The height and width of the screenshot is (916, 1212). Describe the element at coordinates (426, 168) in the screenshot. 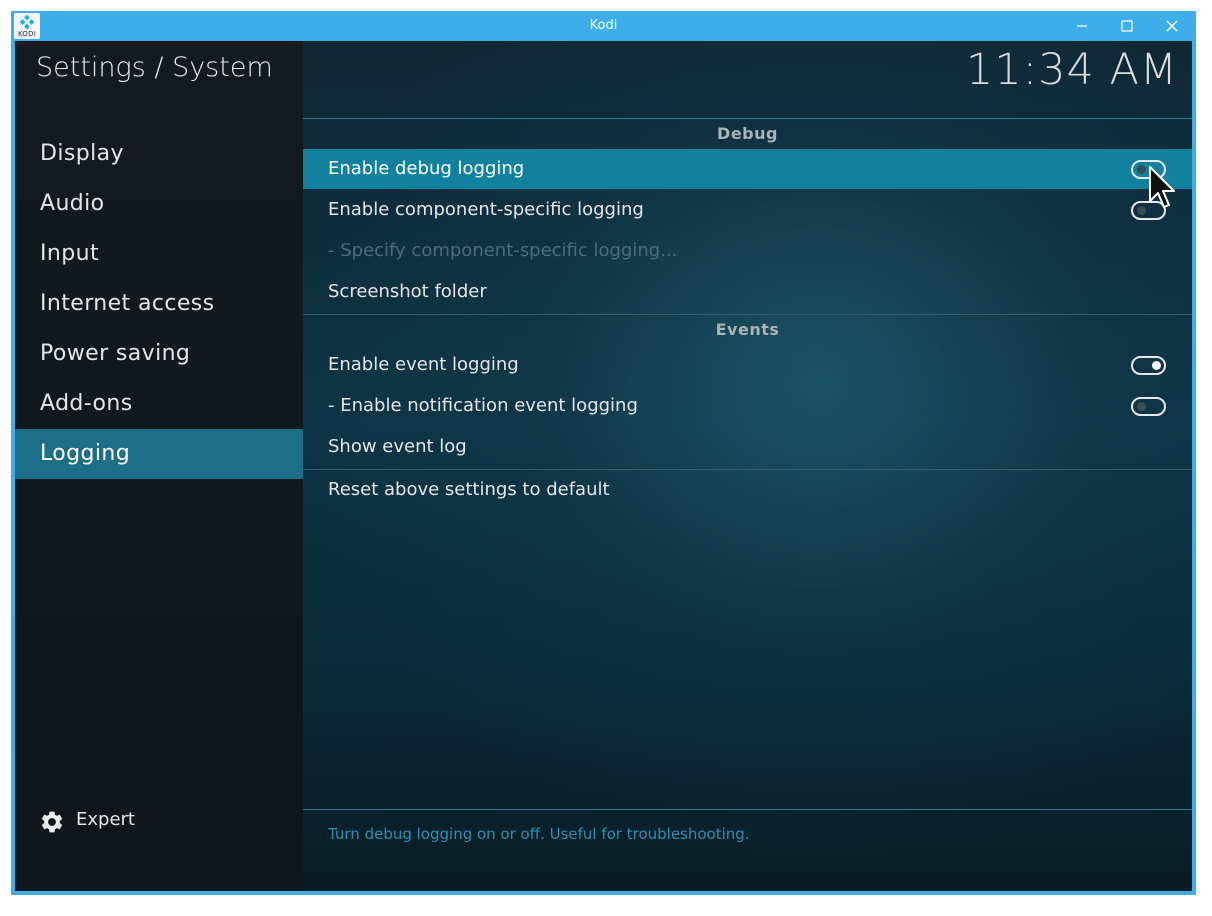

I see `setting-label: Enable debug logging` at that location.